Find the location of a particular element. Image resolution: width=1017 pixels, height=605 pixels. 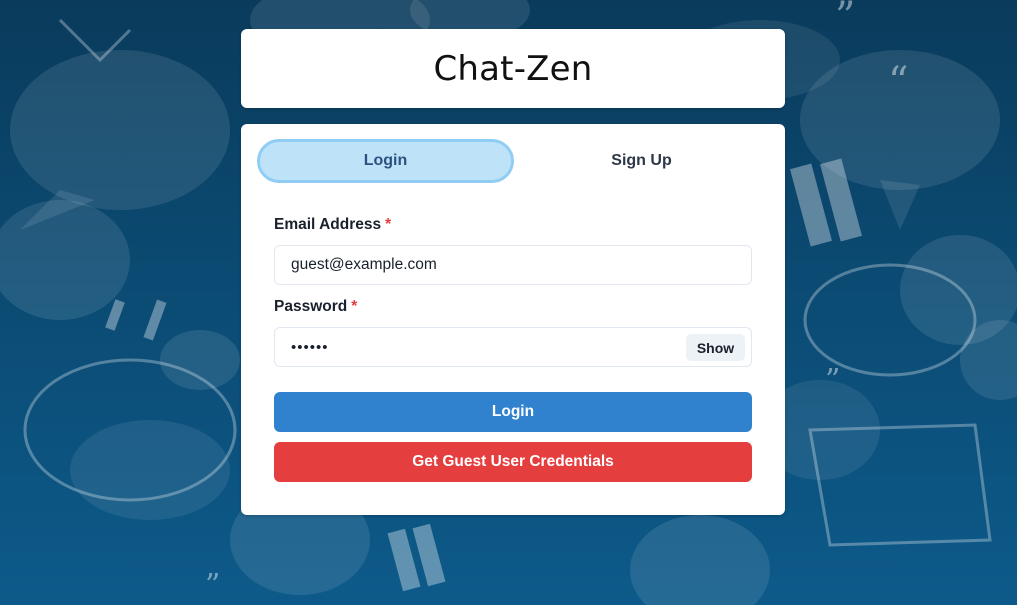

tab-sign-up: Sign Up is located at coordinates (641, 161).